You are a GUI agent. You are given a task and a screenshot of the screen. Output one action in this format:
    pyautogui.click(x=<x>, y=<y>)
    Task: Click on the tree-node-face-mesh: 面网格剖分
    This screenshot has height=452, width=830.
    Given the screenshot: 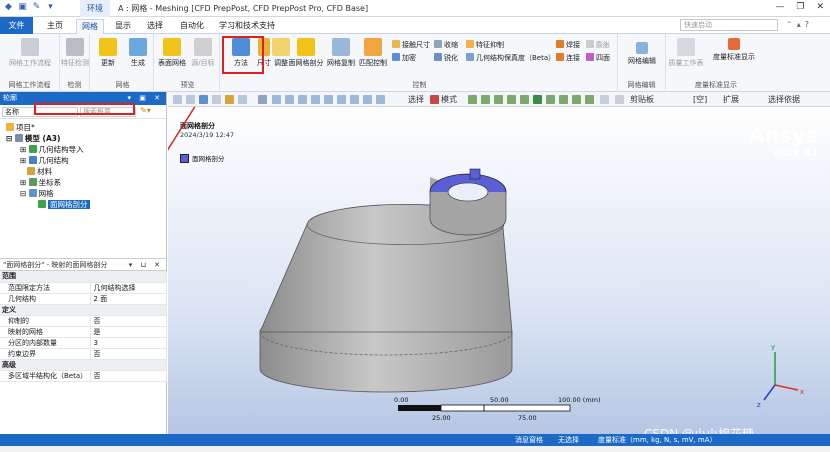 What is the action you would take?
    pyautogui.click(x=64, y=204)
    